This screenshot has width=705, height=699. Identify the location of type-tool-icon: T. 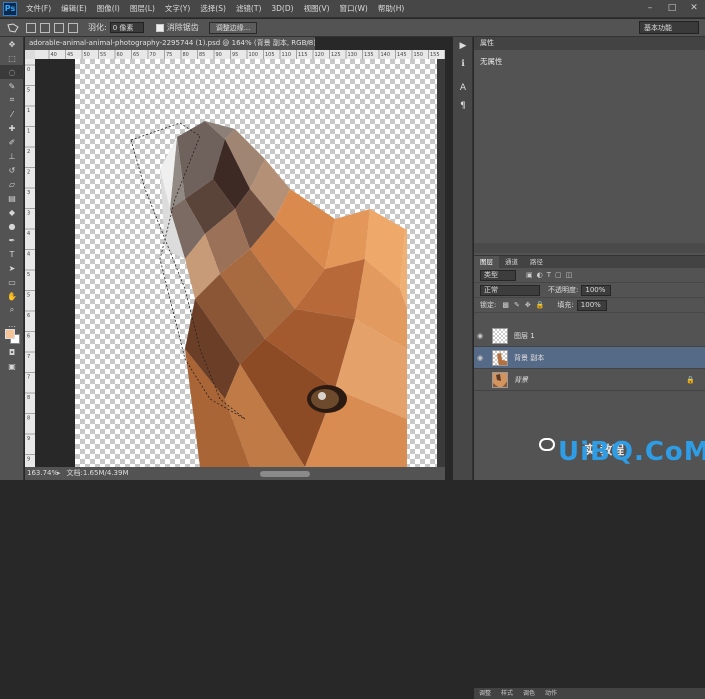
(12, 254).